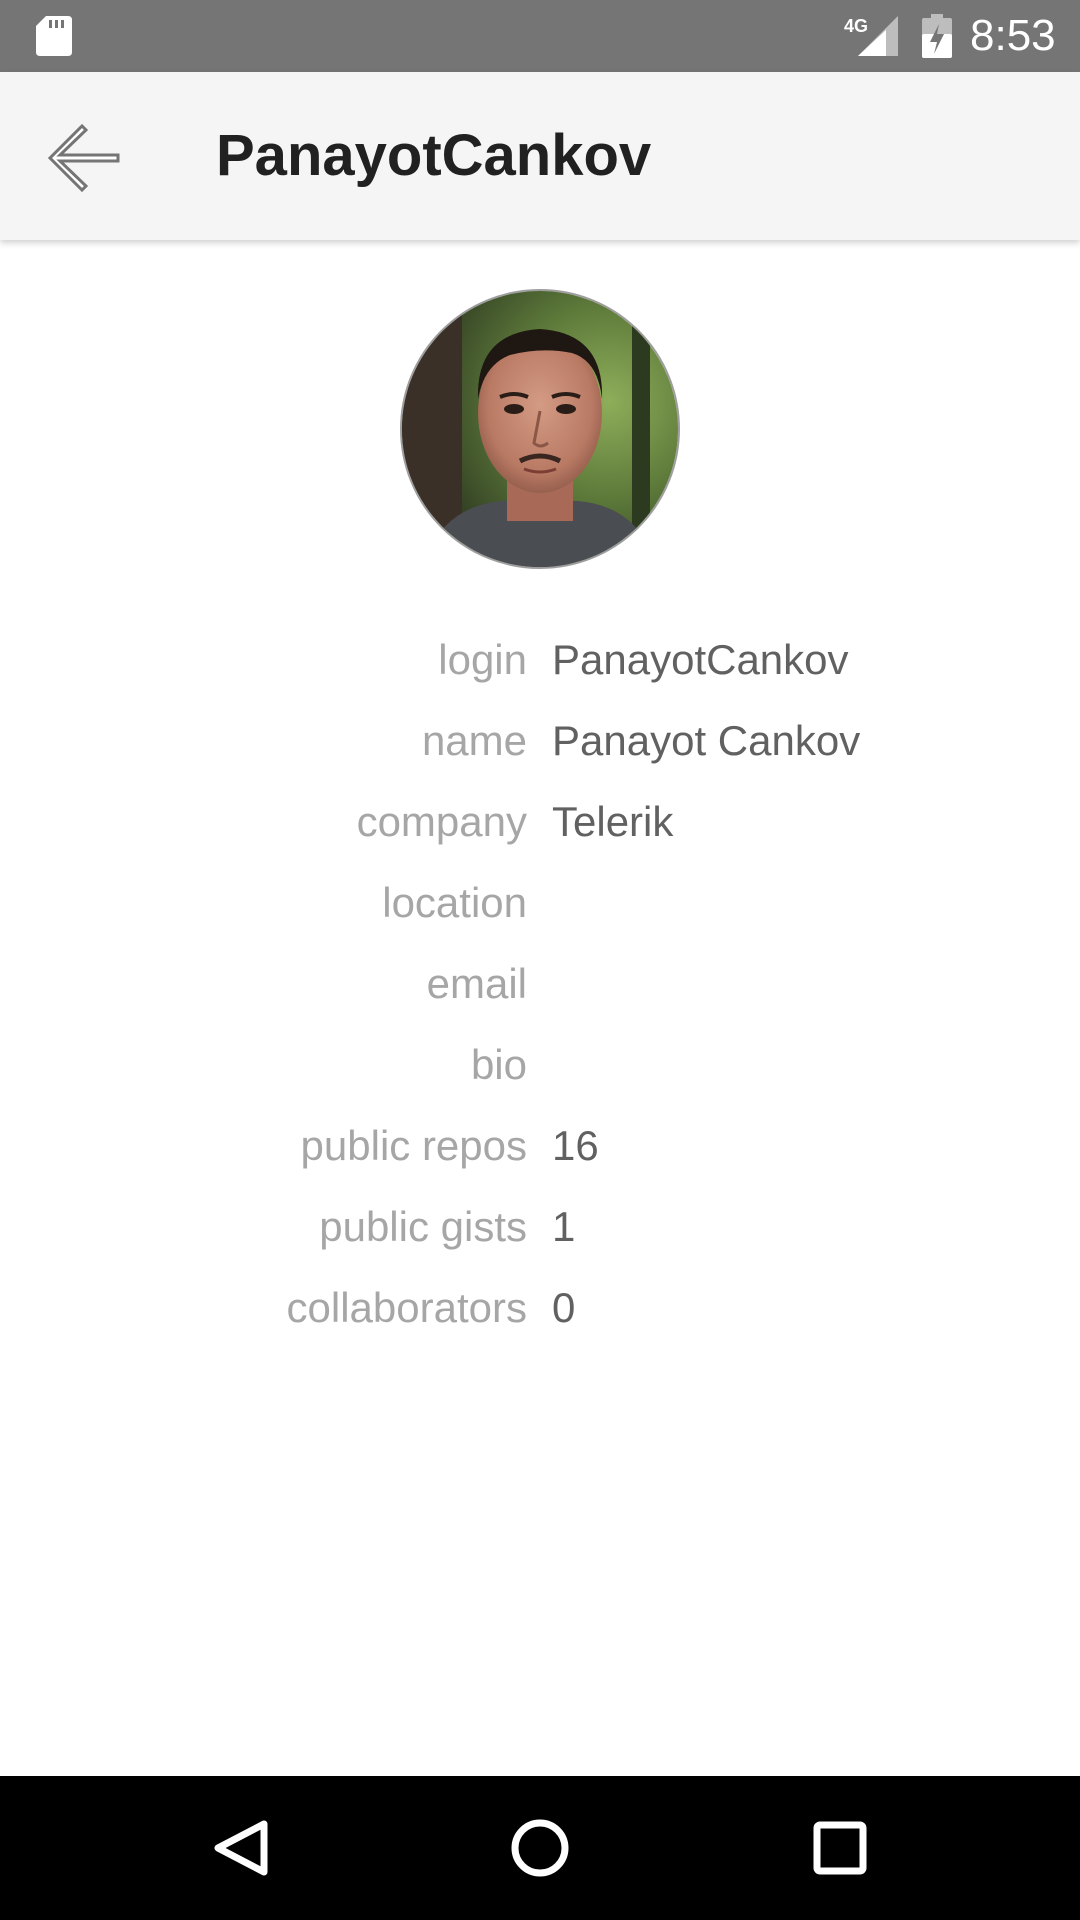  I want to click on nav-back-icon, so click(241, 1848).